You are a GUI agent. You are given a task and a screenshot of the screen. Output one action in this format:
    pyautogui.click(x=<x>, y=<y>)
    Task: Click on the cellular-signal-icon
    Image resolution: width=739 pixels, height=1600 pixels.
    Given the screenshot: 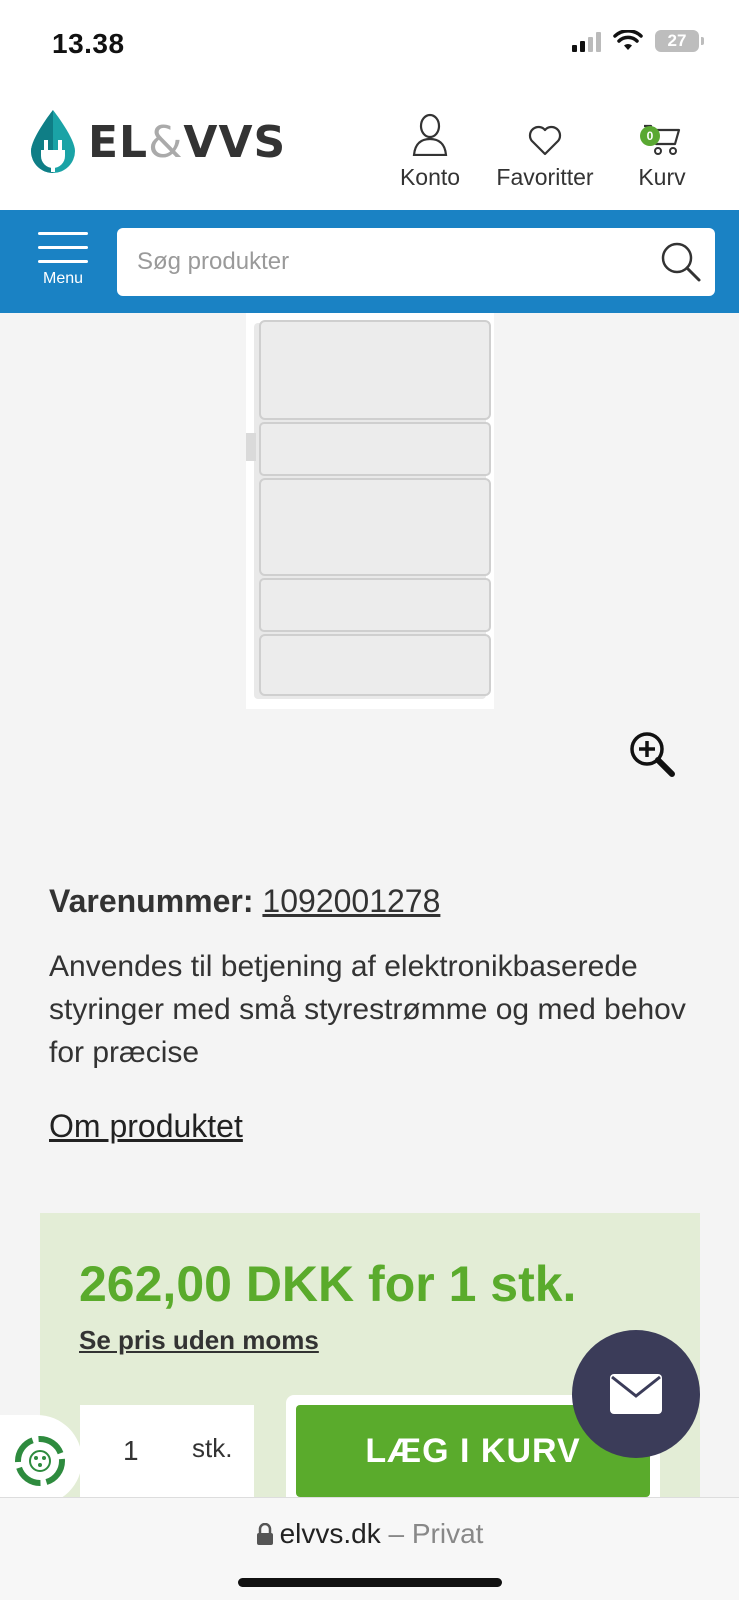 What is the action you would take?
    pyautogui.click(x=586, y=41)
    